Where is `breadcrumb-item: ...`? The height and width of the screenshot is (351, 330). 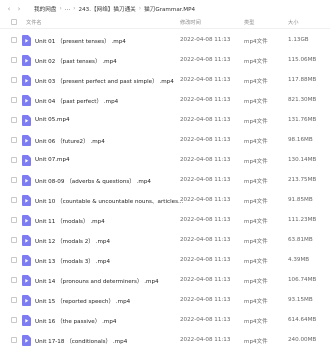 breadcrumb-item: ... is located at coordinates (67, 9).